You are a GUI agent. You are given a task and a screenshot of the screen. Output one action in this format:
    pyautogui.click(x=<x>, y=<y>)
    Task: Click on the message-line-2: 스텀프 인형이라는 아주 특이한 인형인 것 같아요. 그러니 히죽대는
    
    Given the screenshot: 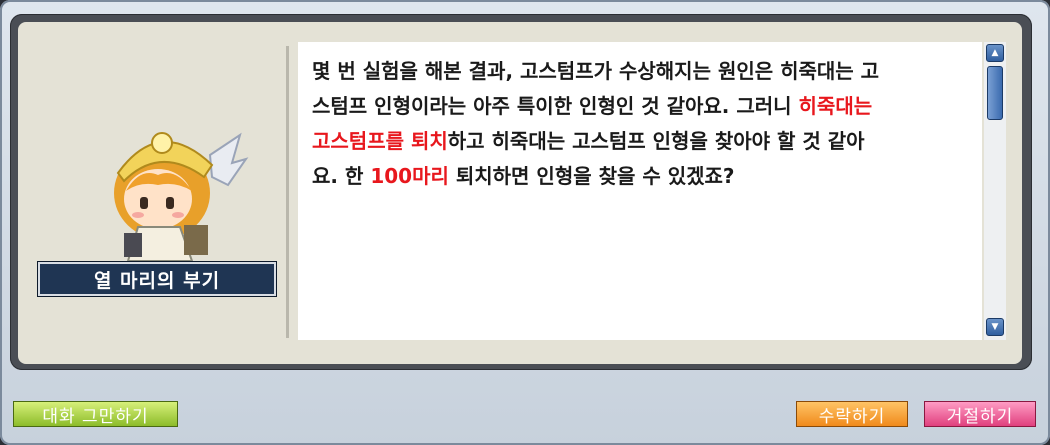 What is the action you would take?
    pyautogui.click(x=592, y=106)
    